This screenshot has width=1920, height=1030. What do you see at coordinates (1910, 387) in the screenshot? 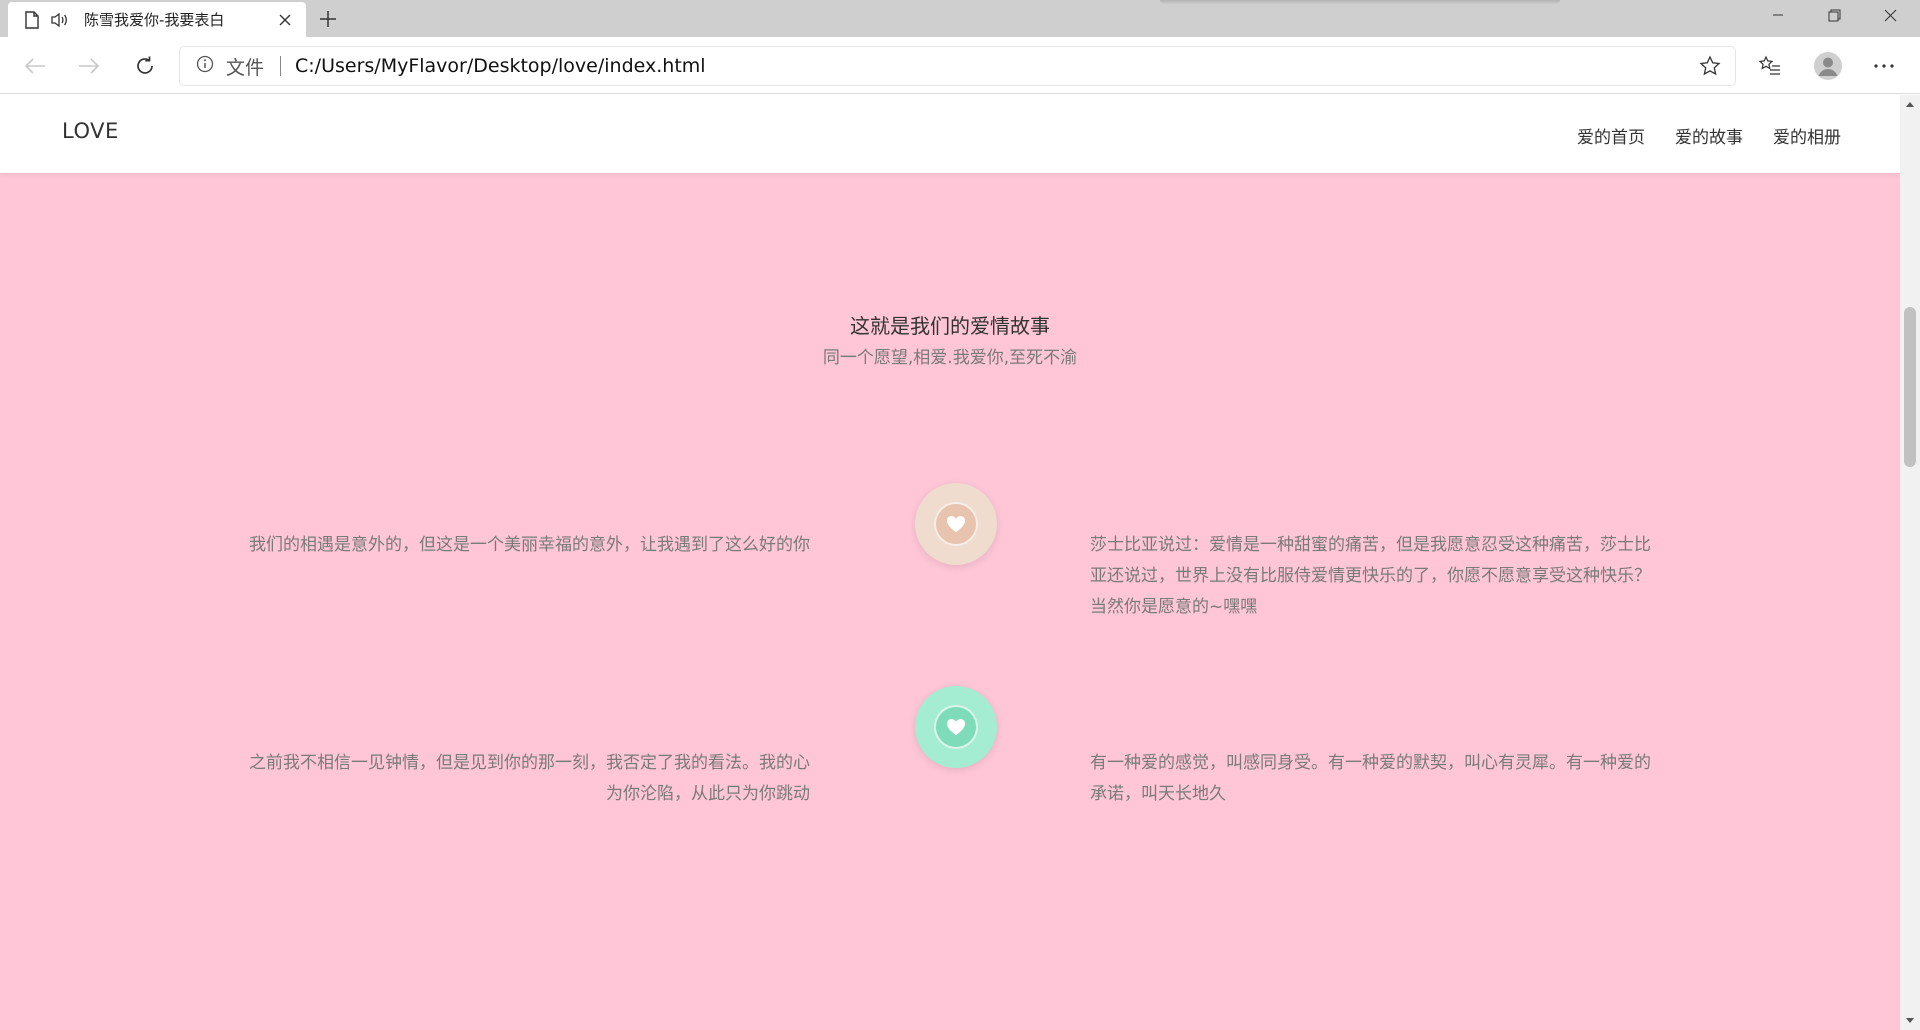
I see `scroll-thumb` at bounding box center [1910, 387].